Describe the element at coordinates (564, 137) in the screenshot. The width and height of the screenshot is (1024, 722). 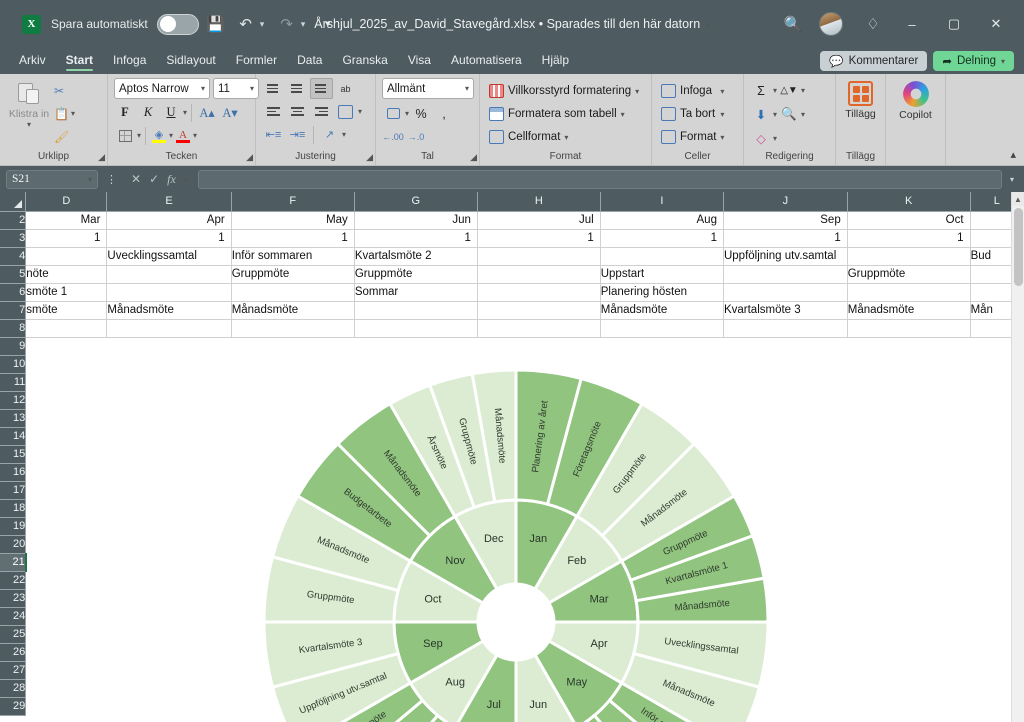
I see `cell-styles-button: Cellformat ▾` at that location.